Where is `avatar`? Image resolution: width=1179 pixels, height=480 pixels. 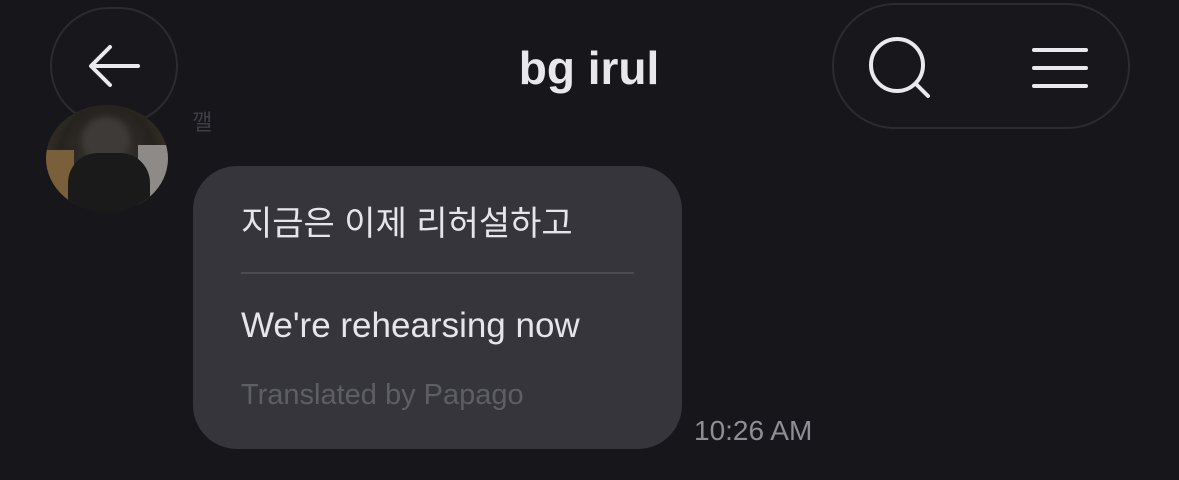 avatar is located at coordinates (107, 158).